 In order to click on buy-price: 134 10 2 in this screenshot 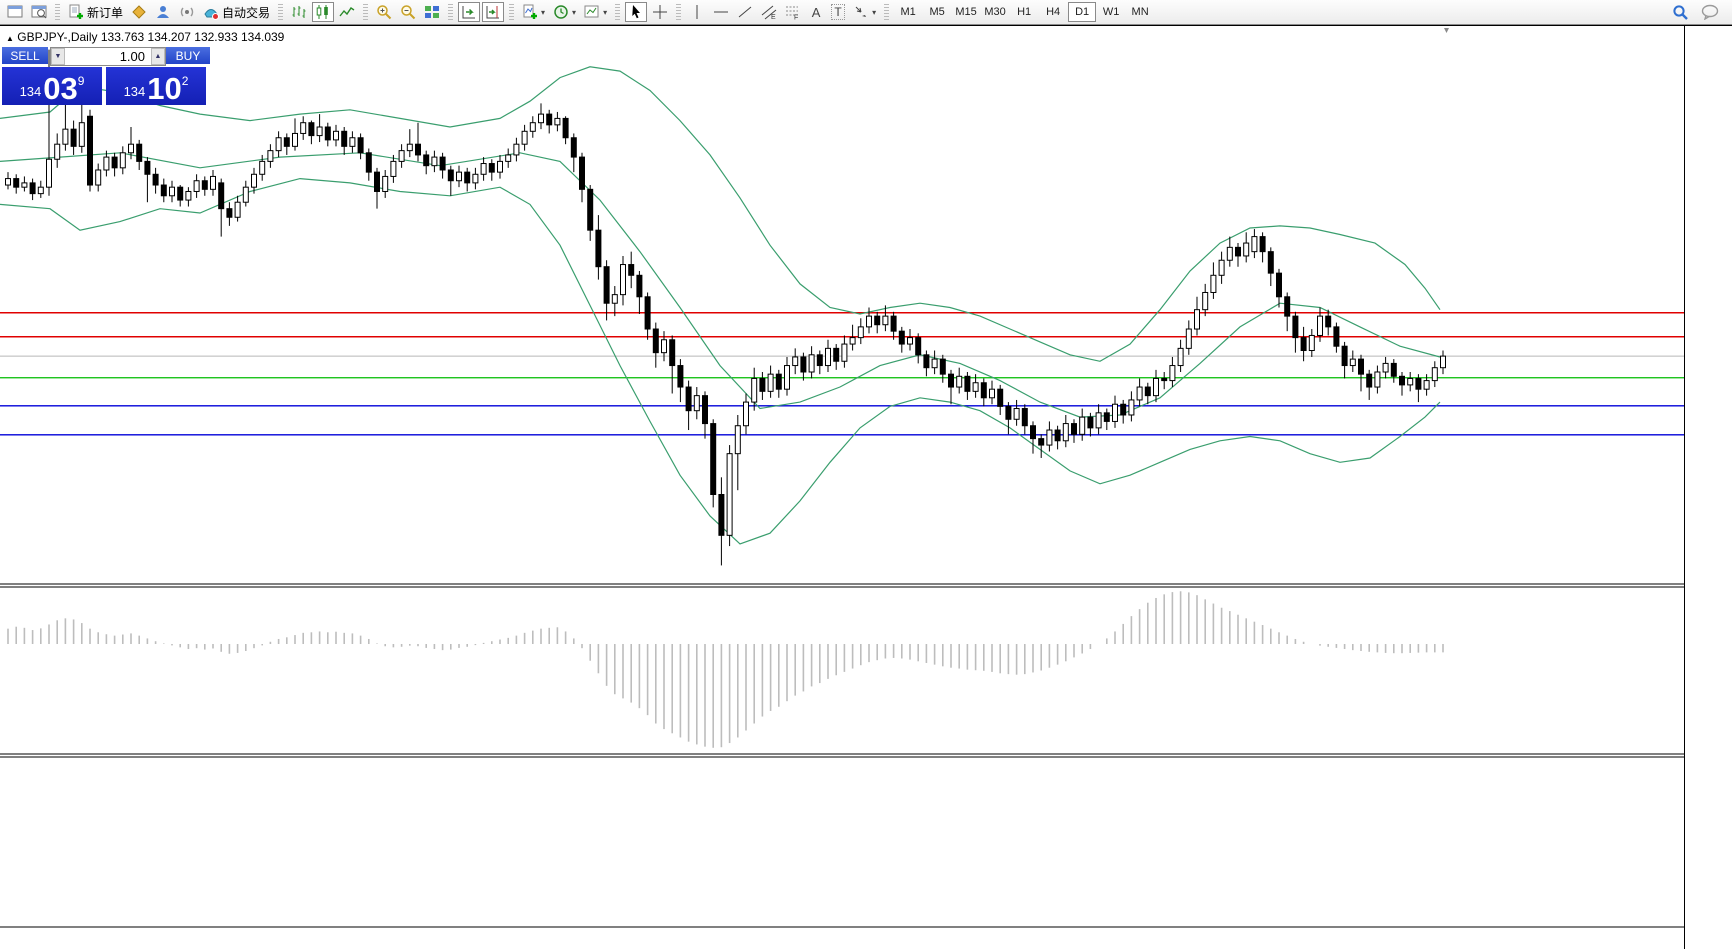, I will do `click(156, 86)`.